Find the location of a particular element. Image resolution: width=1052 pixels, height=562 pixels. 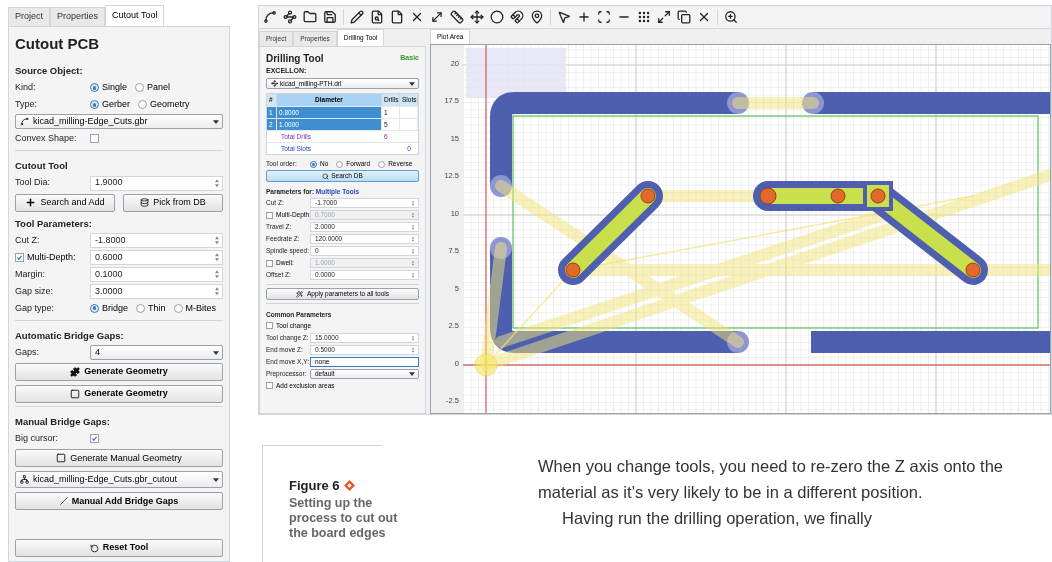

dropdown: kicad_milling-Edge_Cuts.gbr is located at coordinates (119, 122).